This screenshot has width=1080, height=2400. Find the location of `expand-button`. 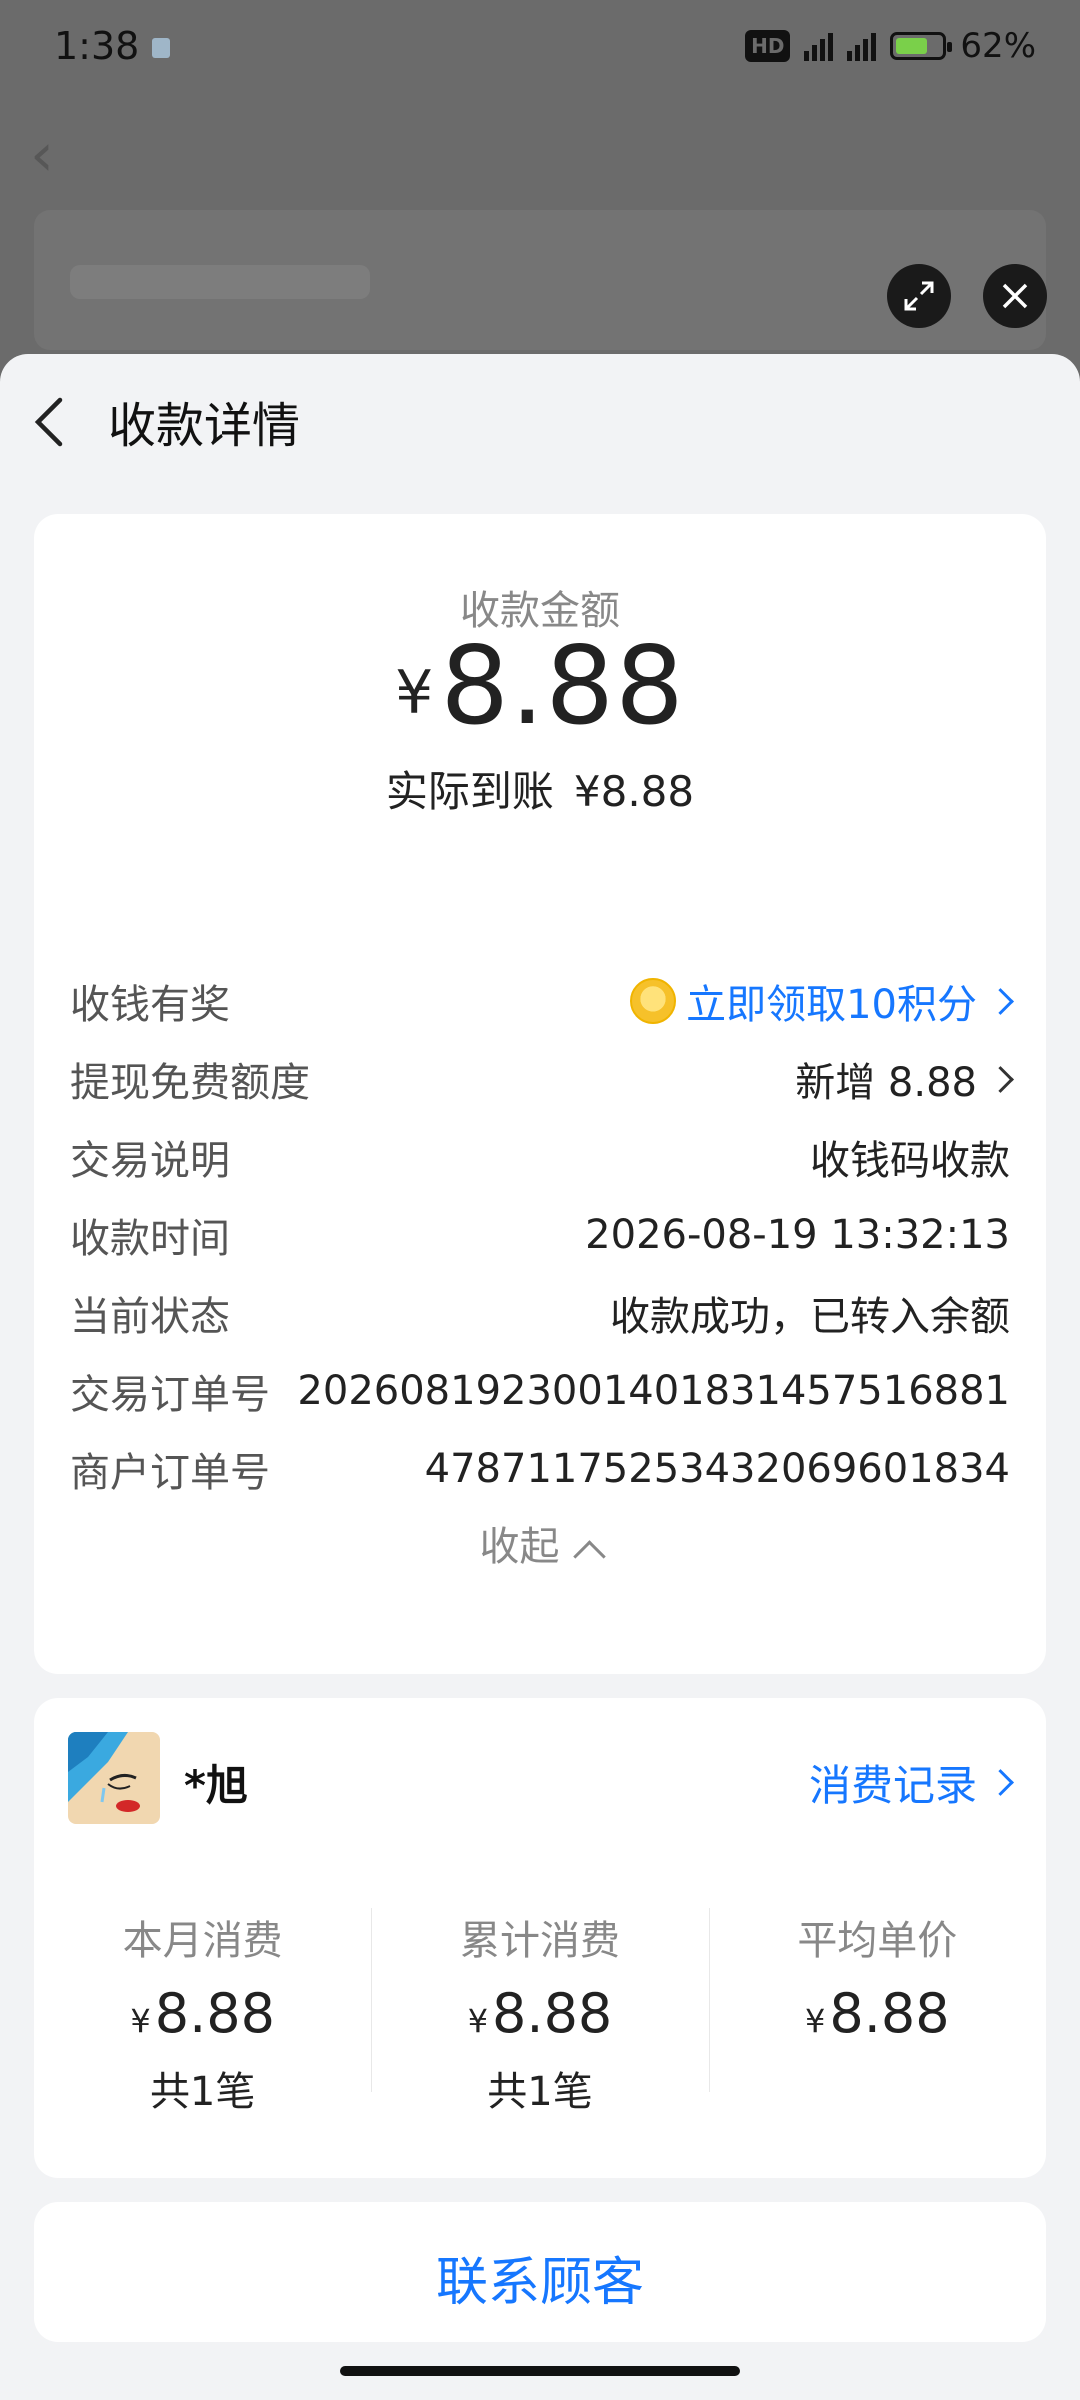

expand-button is located at coordinates (919, 296).